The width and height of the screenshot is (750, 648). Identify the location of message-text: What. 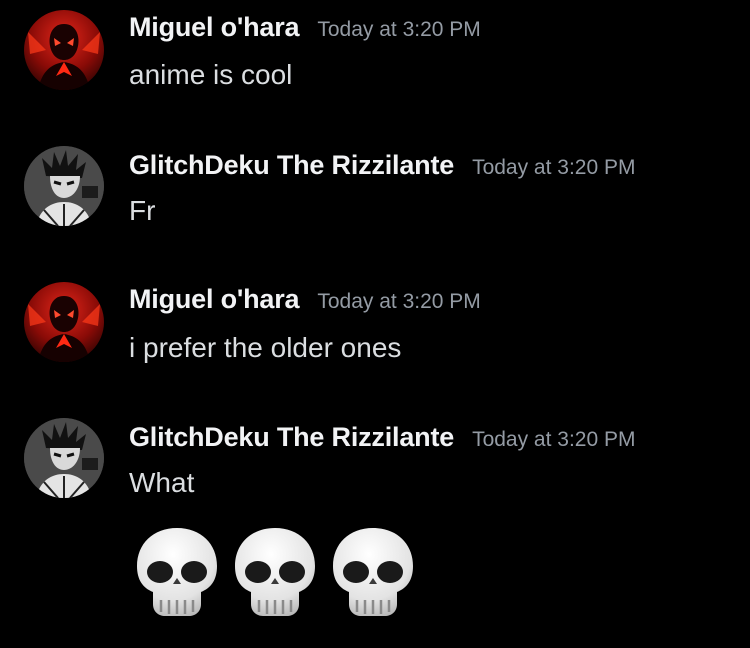
(162, 482).